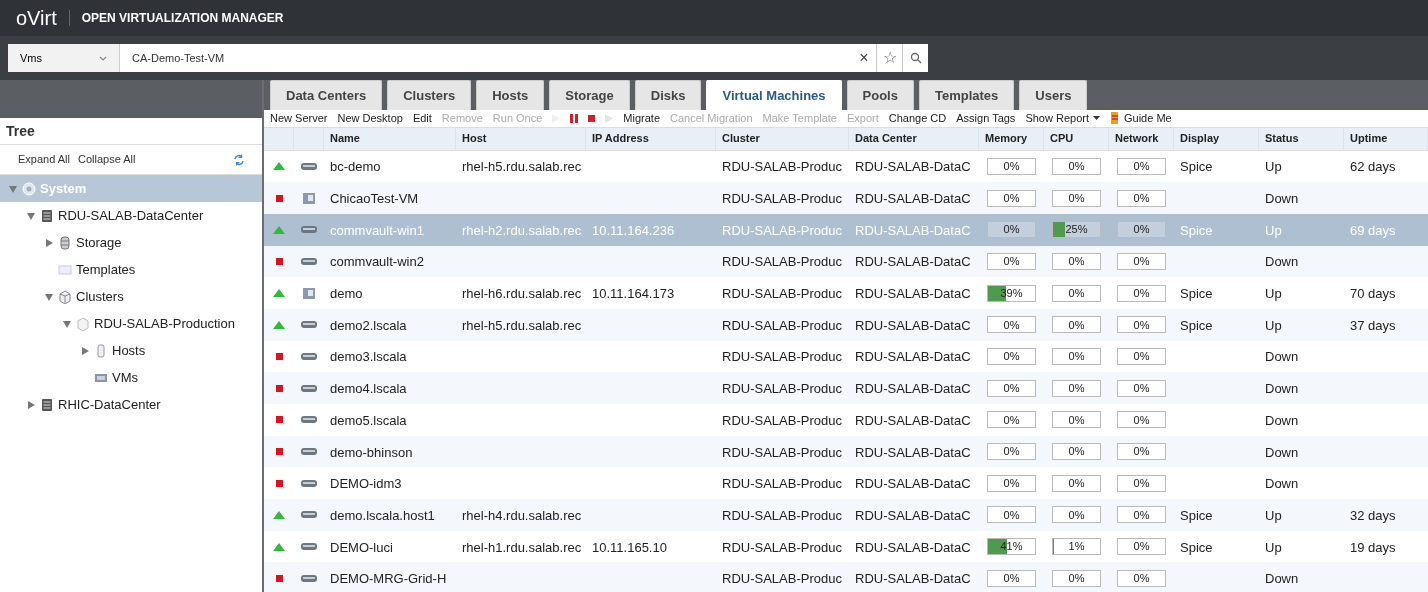 The height and width of the screenshot is (592, 1428). What do you see at coordinates (1053, 95) in the screenshot?
I see `tab: Users` at bounding box center [1053, 95].